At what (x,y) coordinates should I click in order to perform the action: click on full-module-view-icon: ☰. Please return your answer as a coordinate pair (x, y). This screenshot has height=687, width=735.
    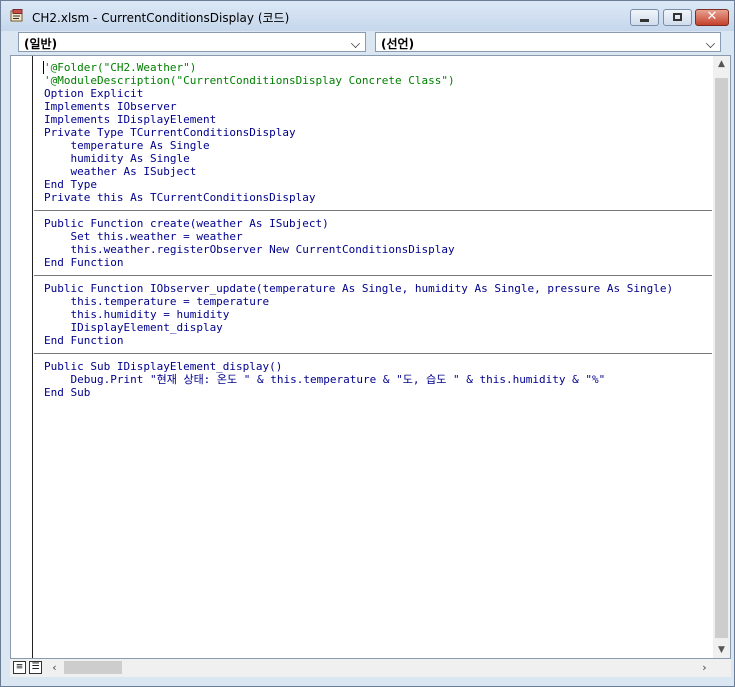
    Looking at the image, I should click on (35, 667).